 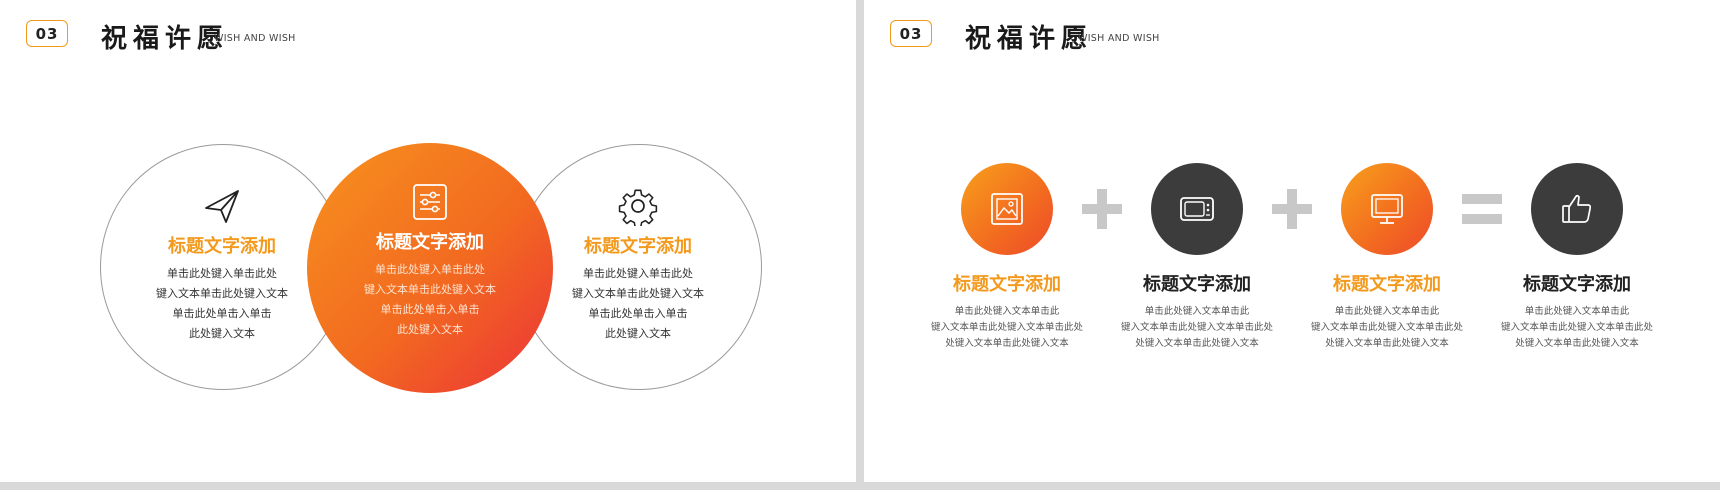 I want to click on gear-icon, so click(x=638, y=207).